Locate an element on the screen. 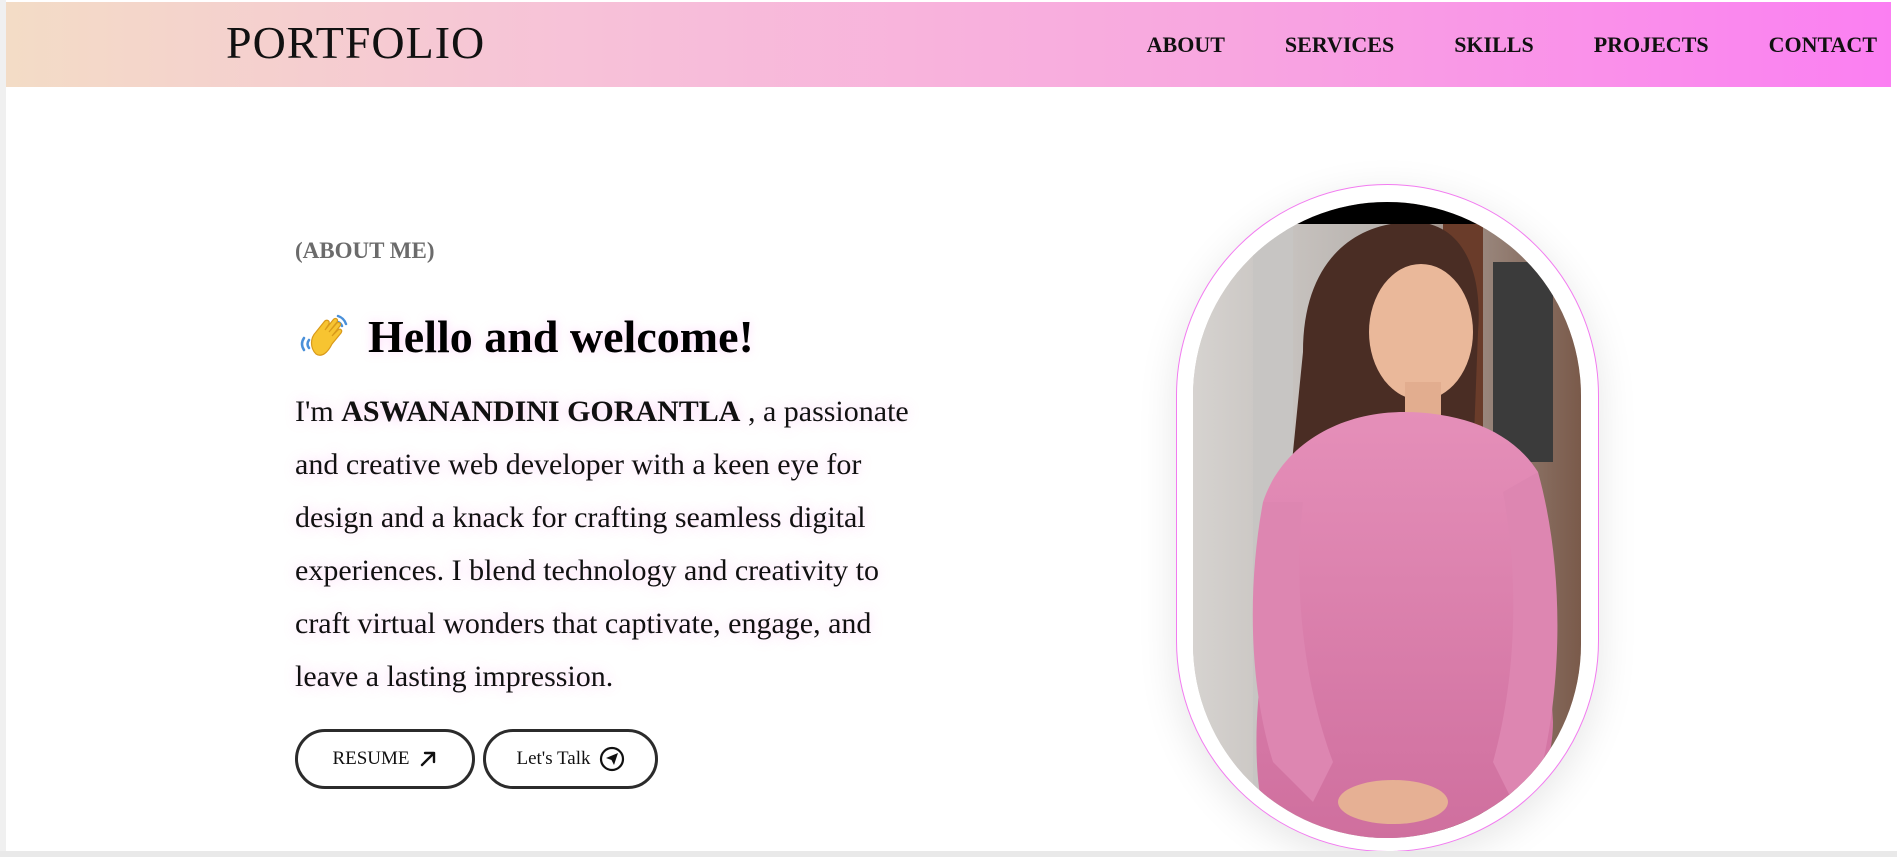 The image size is (1897, 857). bio-prefix: I'm is located at coordinates (314, 411).